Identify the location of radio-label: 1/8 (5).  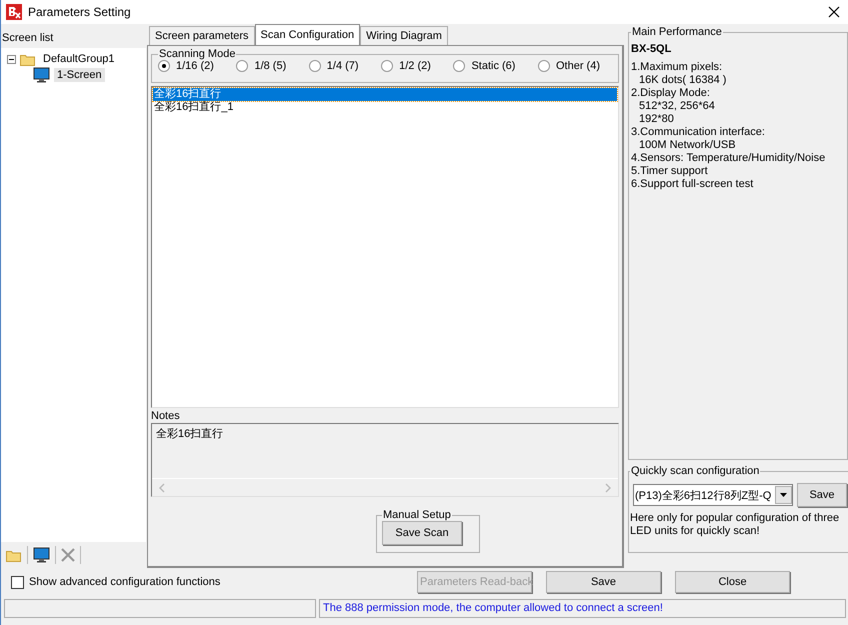
(270, 66).